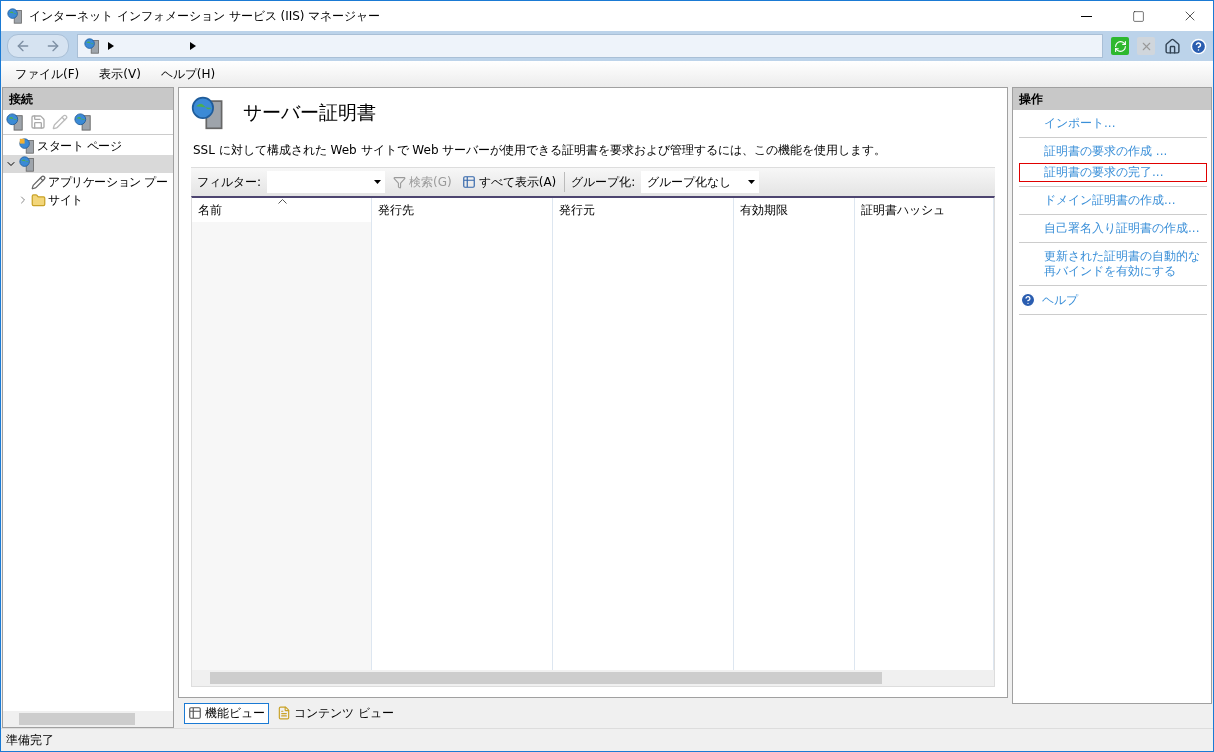 The height and width of the screenshot is (752, 1214). Describe the element at coordinates (23, 46) in the screenshot. I see `back-icon` at that location.